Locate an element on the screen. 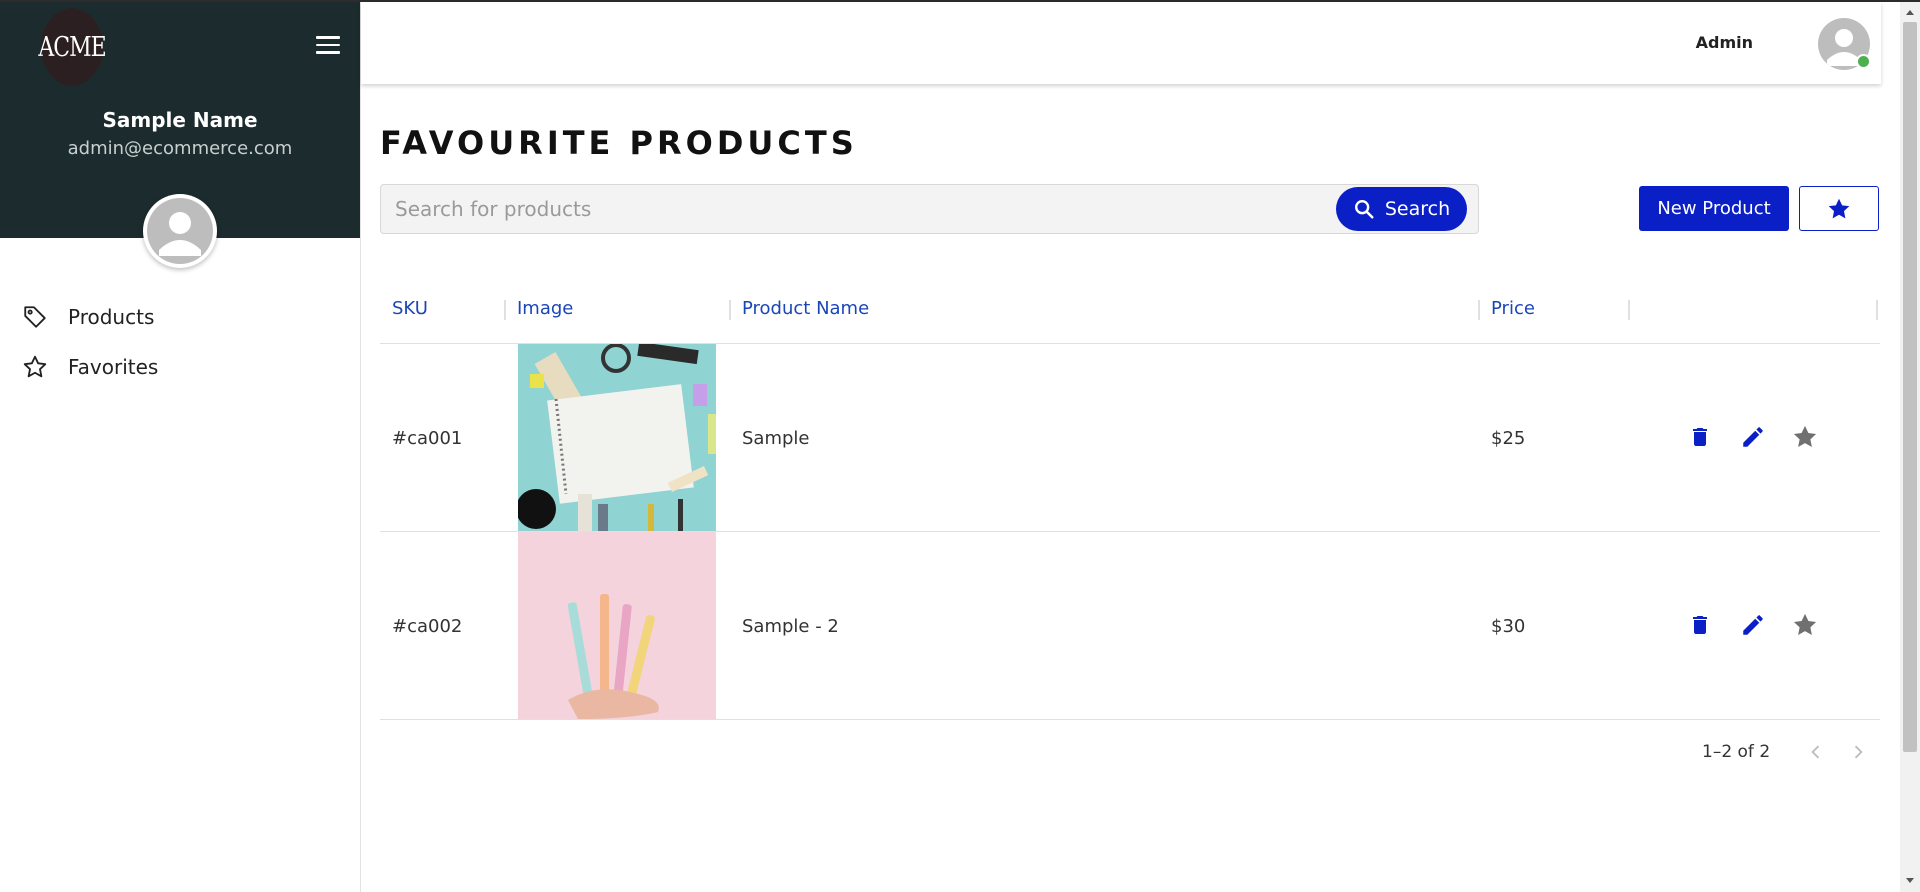 Image resolution: width=1920 pixels, height=892 pixels. price-cell: $30 is located at coordinates (1508, 626).